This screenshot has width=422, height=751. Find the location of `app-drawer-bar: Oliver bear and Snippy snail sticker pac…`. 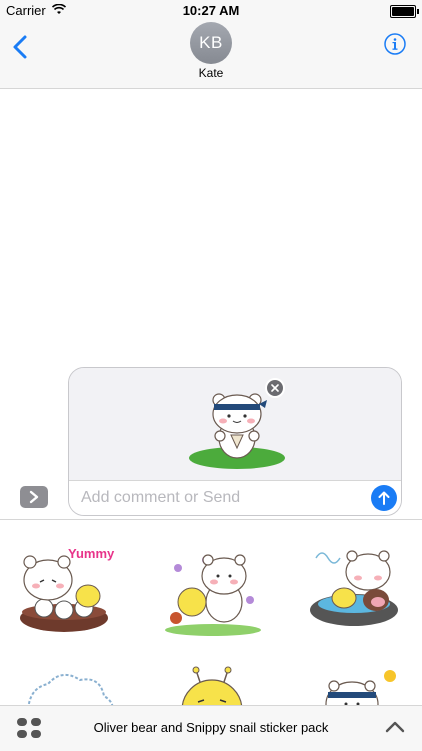

app-drawer-bar: Oliver bear and Snippy snail sticker pac… is located at coordinates (211, 728).